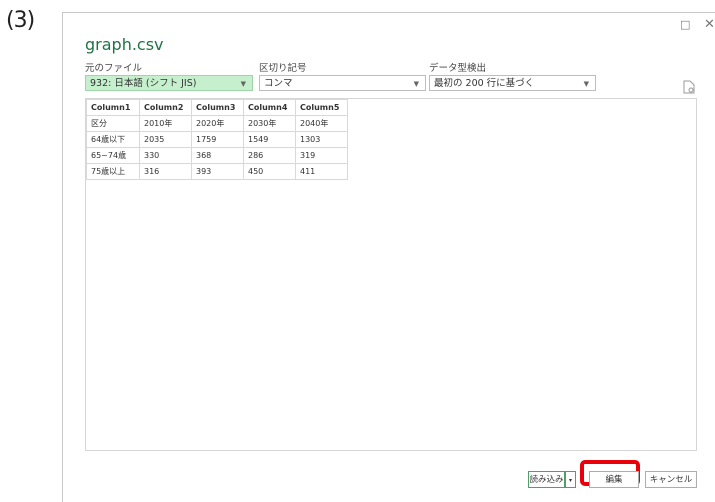 The width and height of the screenshot is (715, 502). I want to click on table-cell: 316, so click(165, 171).